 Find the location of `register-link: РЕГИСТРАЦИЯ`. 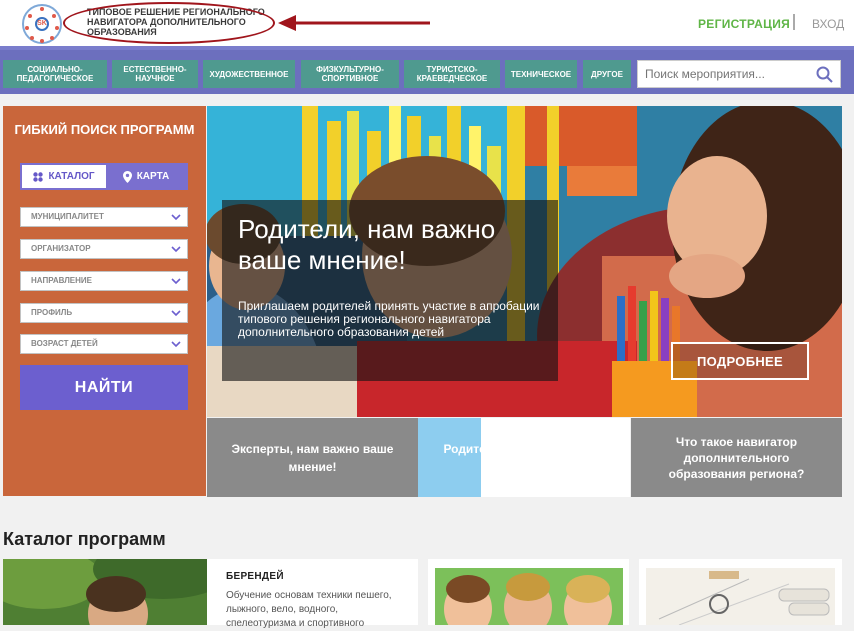

register-link: РЕГИСТРАЦИЯ is located at coordinates (744, 24).